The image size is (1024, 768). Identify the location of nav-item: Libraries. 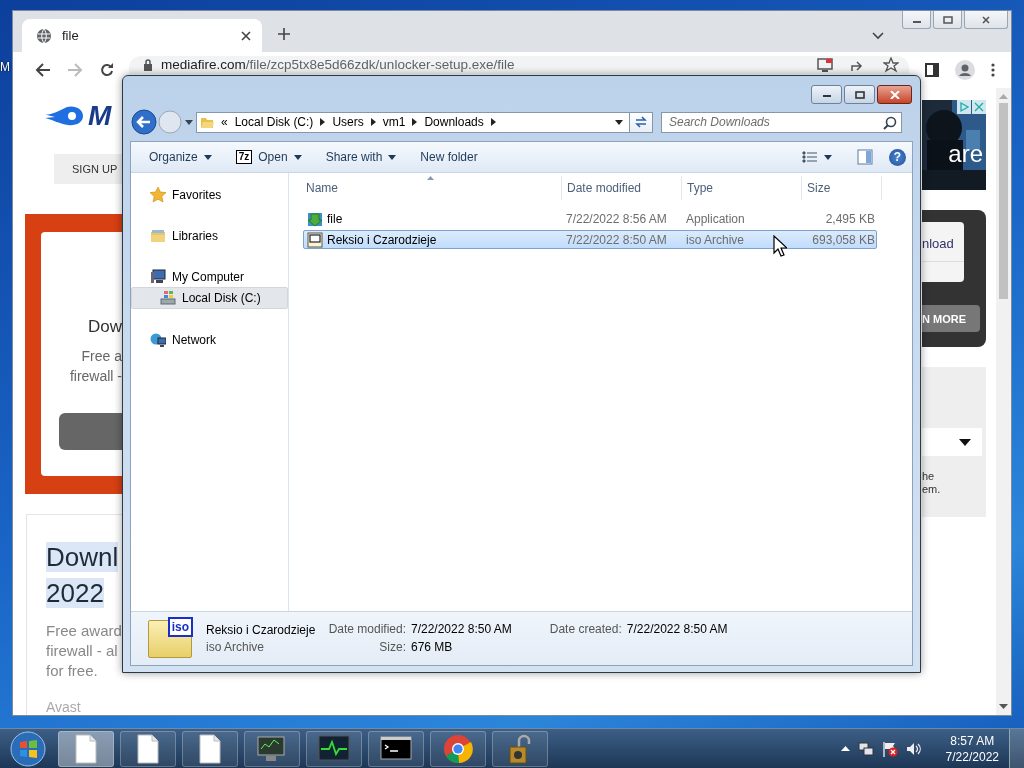
(209, 236).